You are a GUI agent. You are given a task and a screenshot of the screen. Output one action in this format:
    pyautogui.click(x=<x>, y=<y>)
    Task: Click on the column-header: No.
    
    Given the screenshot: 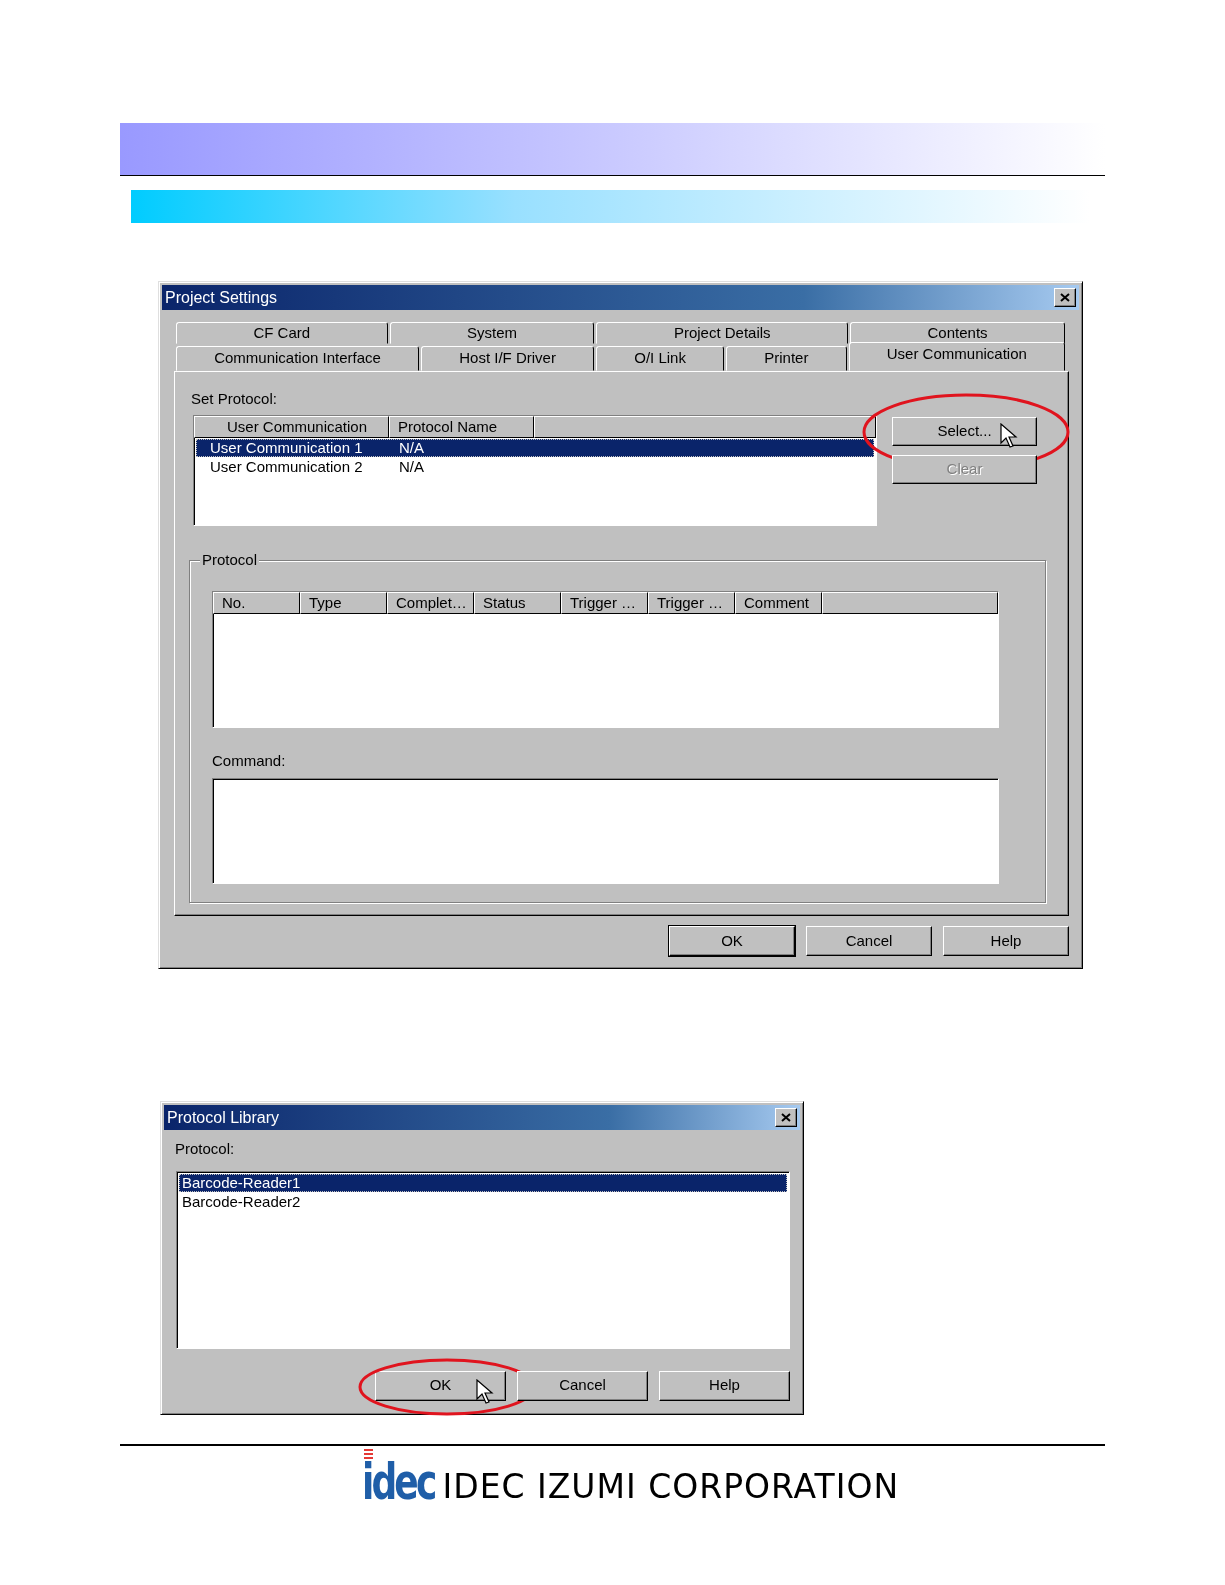 What is the action you would take?
    pyautogui.click(x=256, y=602)
    